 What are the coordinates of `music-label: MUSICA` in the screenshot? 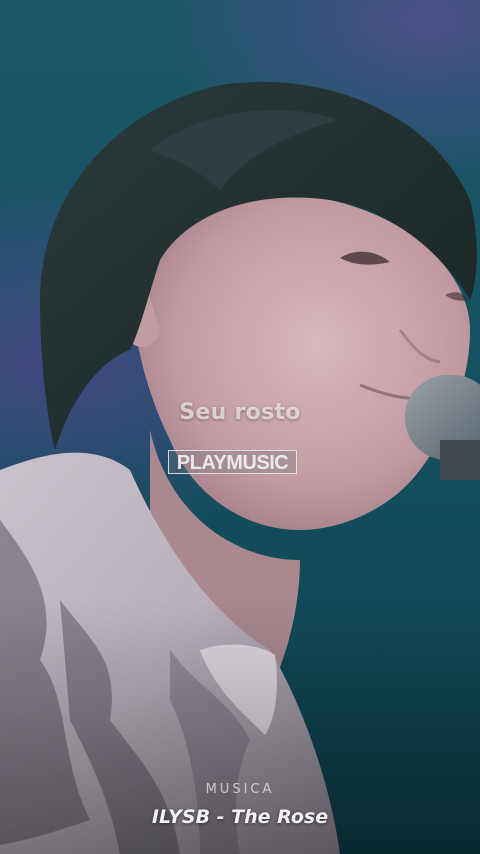 It's located at (240, 789).